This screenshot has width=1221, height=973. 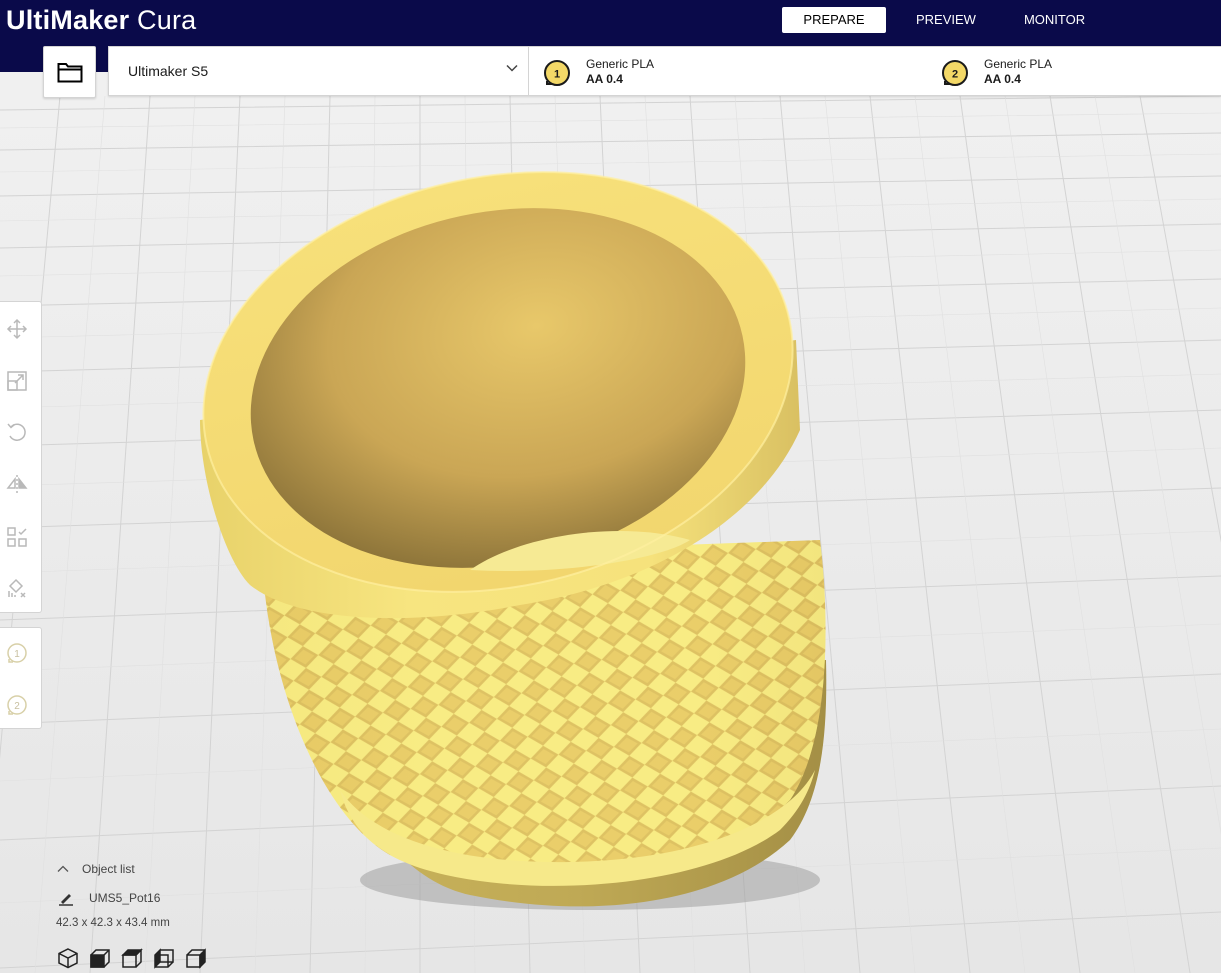 I want to click on scale-tool-button, so click(x=17, y=381).